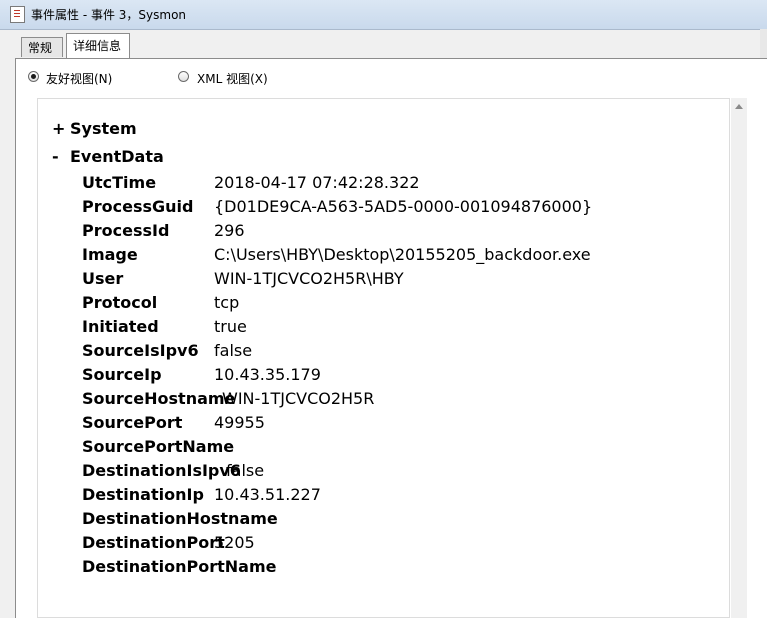  What do you see at coordinates (739, 106) in the screenshot?
I see `scroll-up-icon` at bounding box center [739, 106].